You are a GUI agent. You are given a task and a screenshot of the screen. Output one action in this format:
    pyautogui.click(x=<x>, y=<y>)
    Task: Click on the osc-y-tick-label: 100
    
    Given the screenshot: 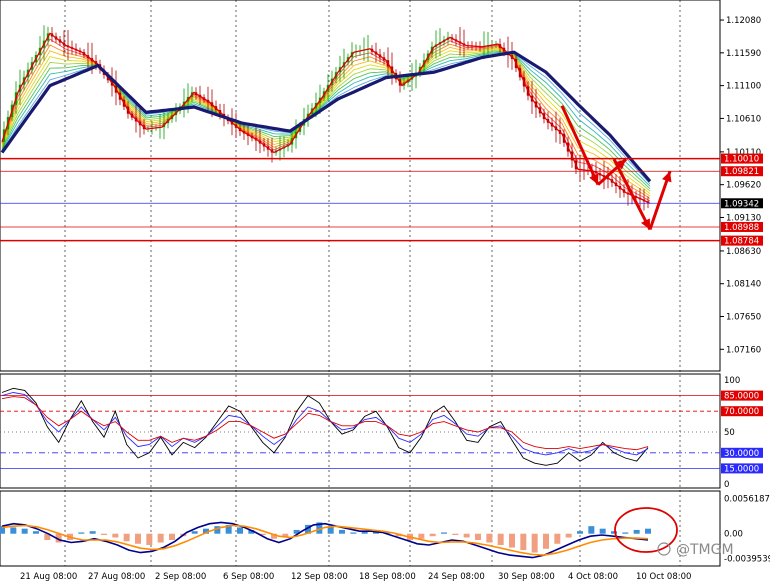 What is the action you would take?
    pyautogui.click(x=732, y=381)
    